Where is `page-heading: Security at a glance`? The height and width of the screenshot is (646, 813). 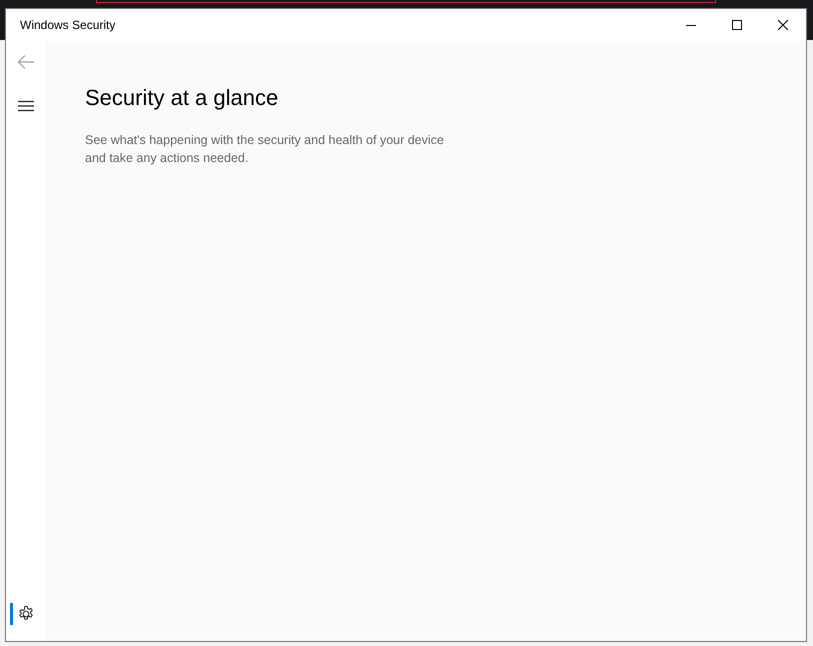 page-heading: Security at a glance is located at coordinates (182, 98).